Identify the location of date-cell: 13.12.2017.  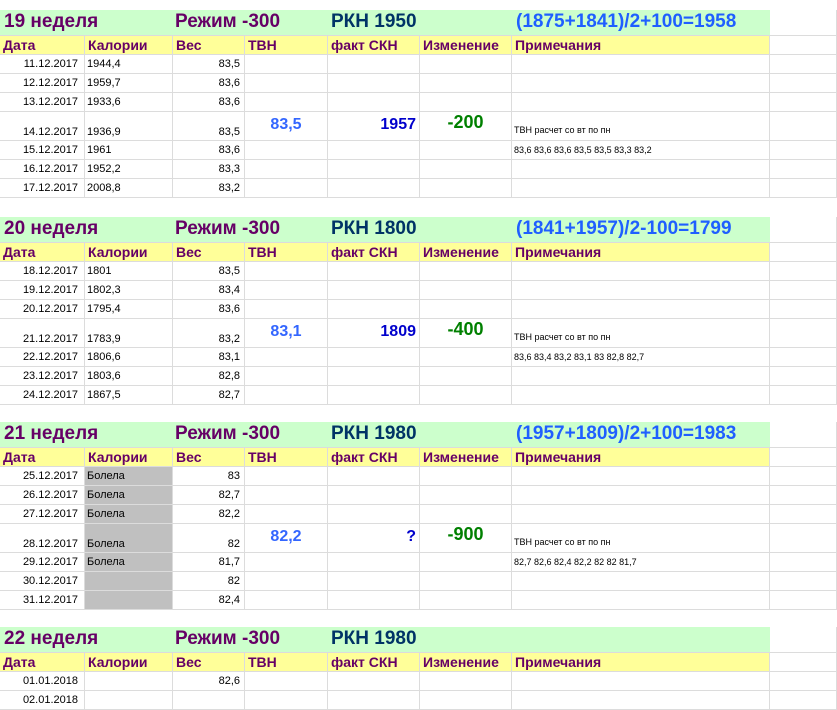
(42, 102).